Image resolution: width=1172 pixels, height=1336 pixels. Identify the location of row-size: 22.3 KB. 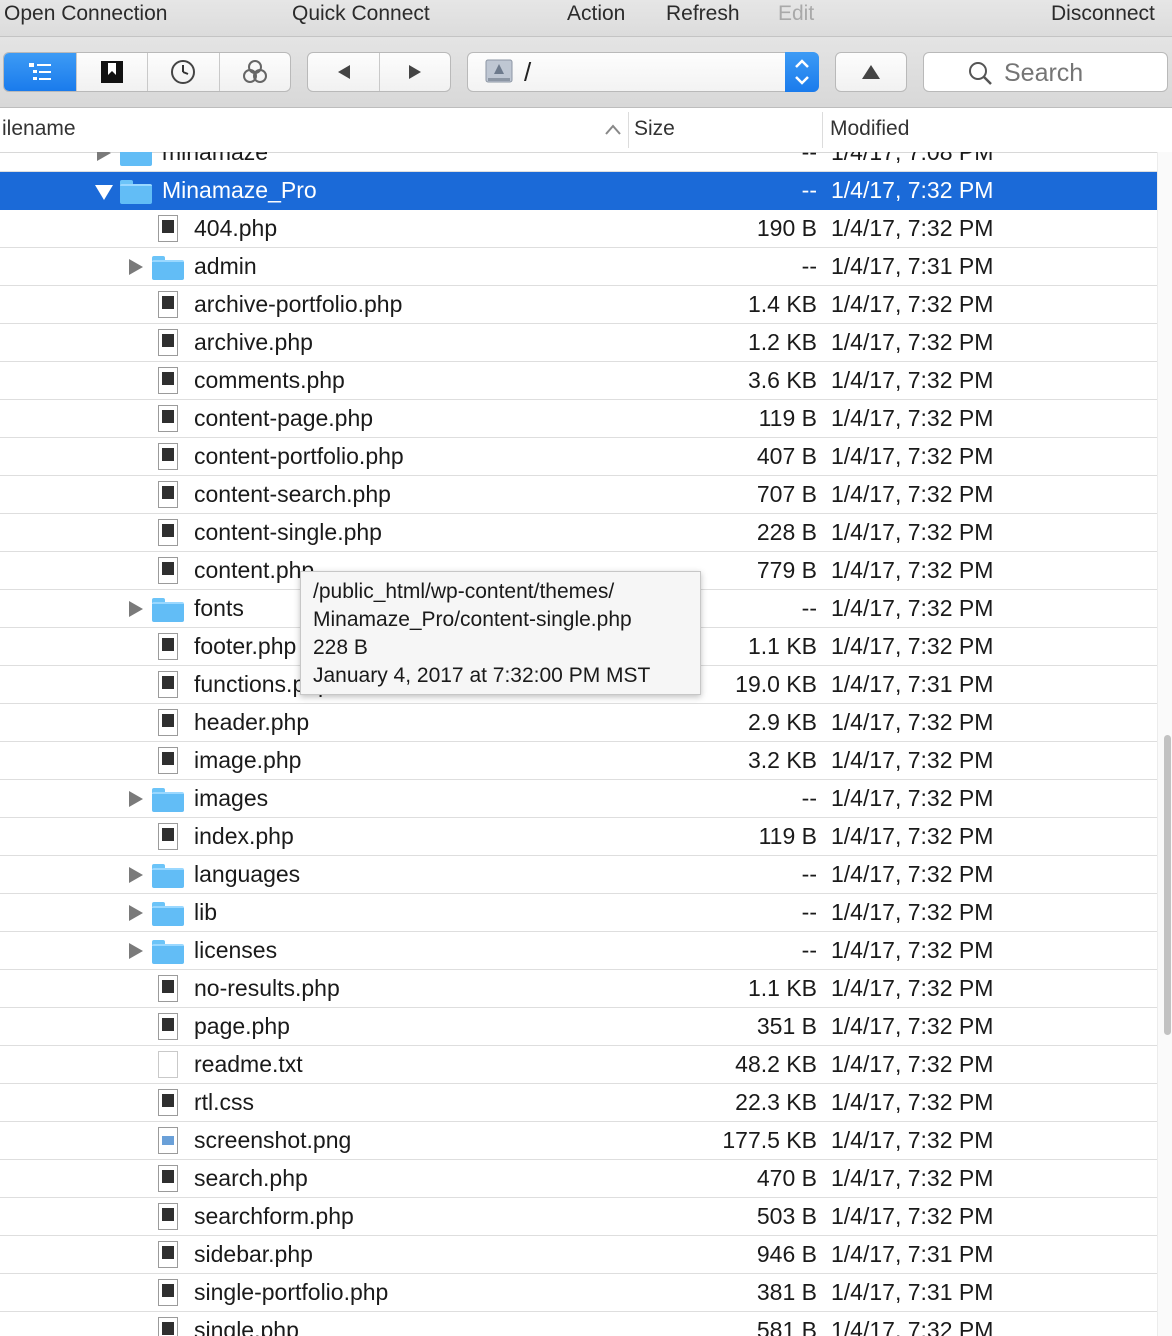
(776, 1102).